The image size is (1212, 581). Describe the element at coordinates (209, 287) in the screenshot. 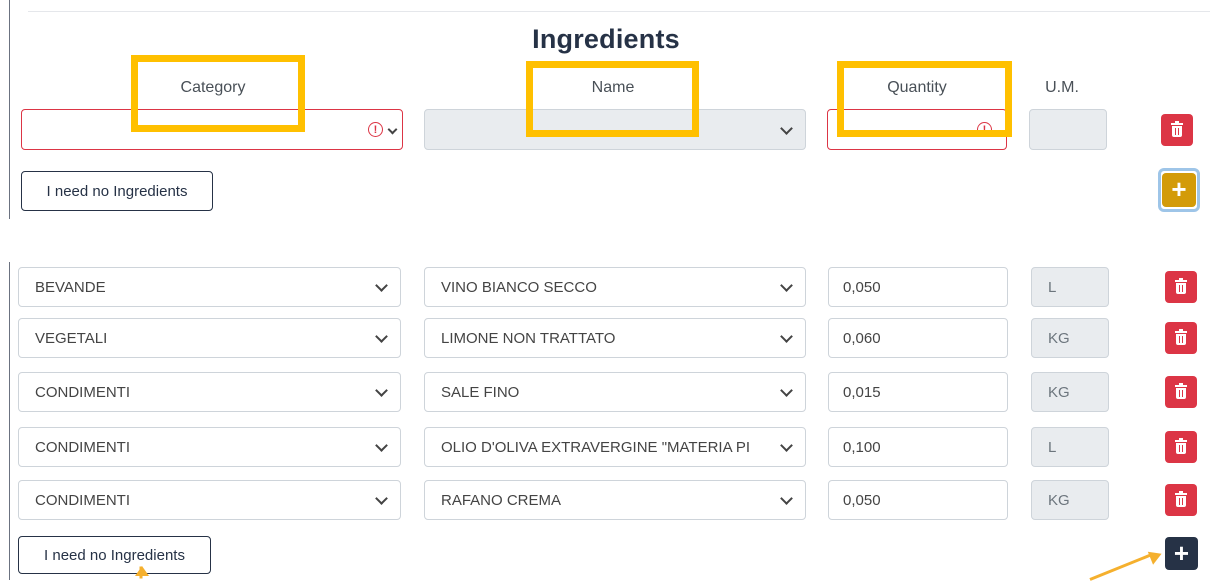

I see `category-select: BEVANDE` at that location.